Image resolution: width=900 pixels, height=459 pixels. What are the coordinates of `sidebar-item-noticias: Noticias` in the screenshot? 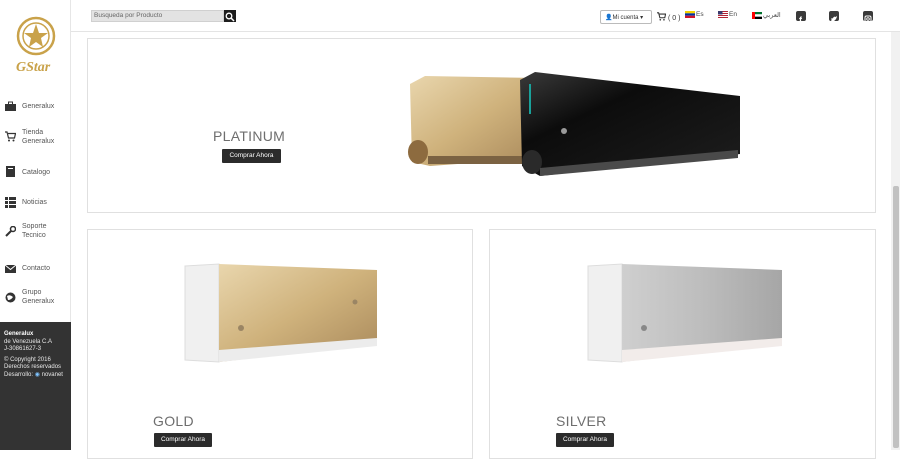 It's located at (35, 203).